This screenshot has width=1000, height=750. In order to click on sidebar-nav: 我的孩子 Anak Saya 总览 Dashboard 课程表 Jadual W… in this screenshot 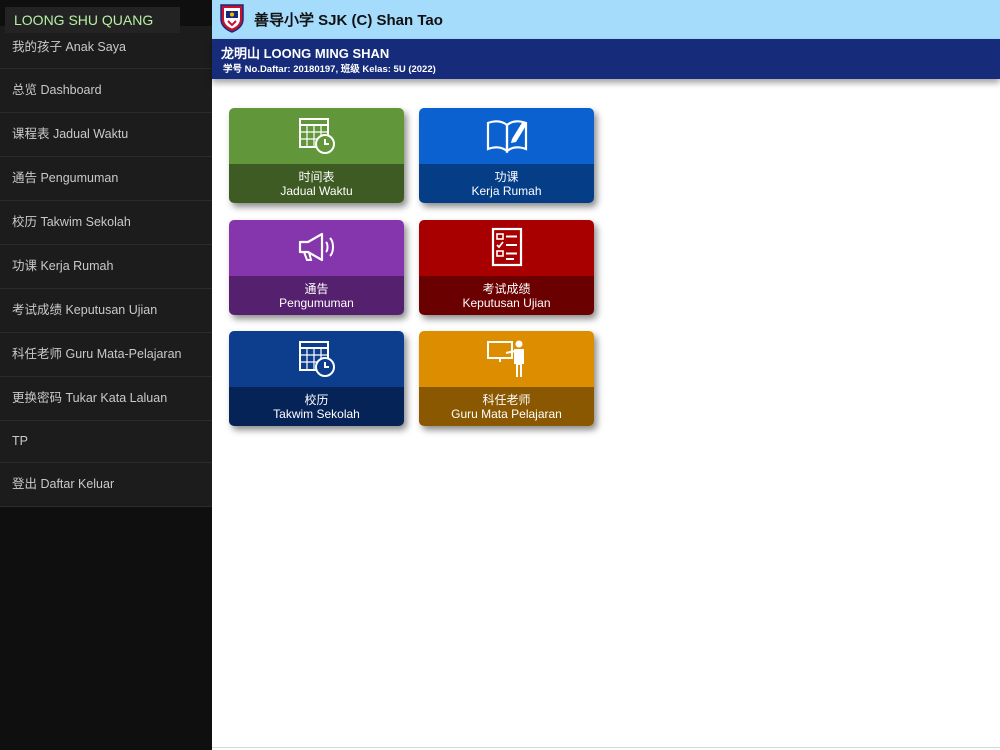, I will do `click(106, 266)`.